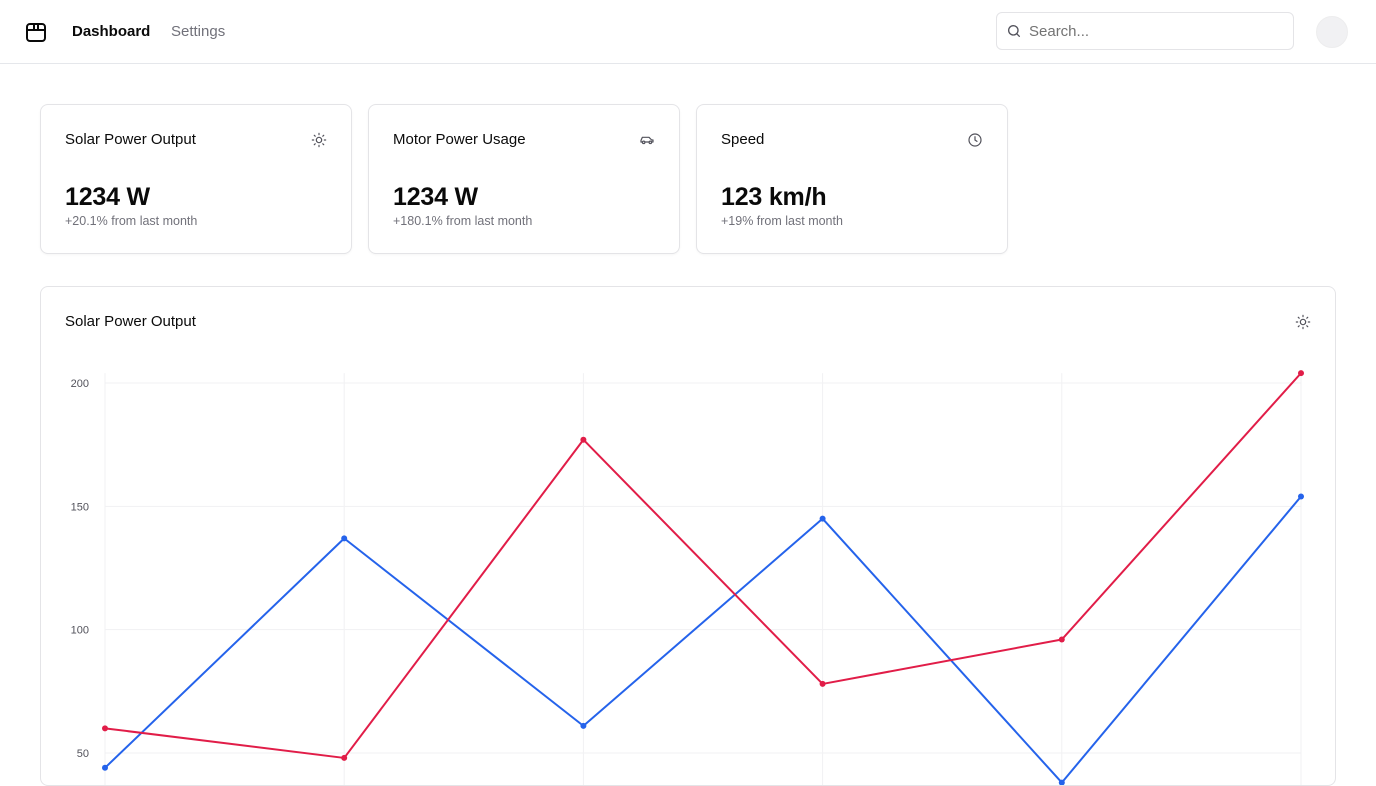  Describe the element at coordinates (111, 32) in the screenshot. I see `nav-dashboard-link: Dashboard` at that location.